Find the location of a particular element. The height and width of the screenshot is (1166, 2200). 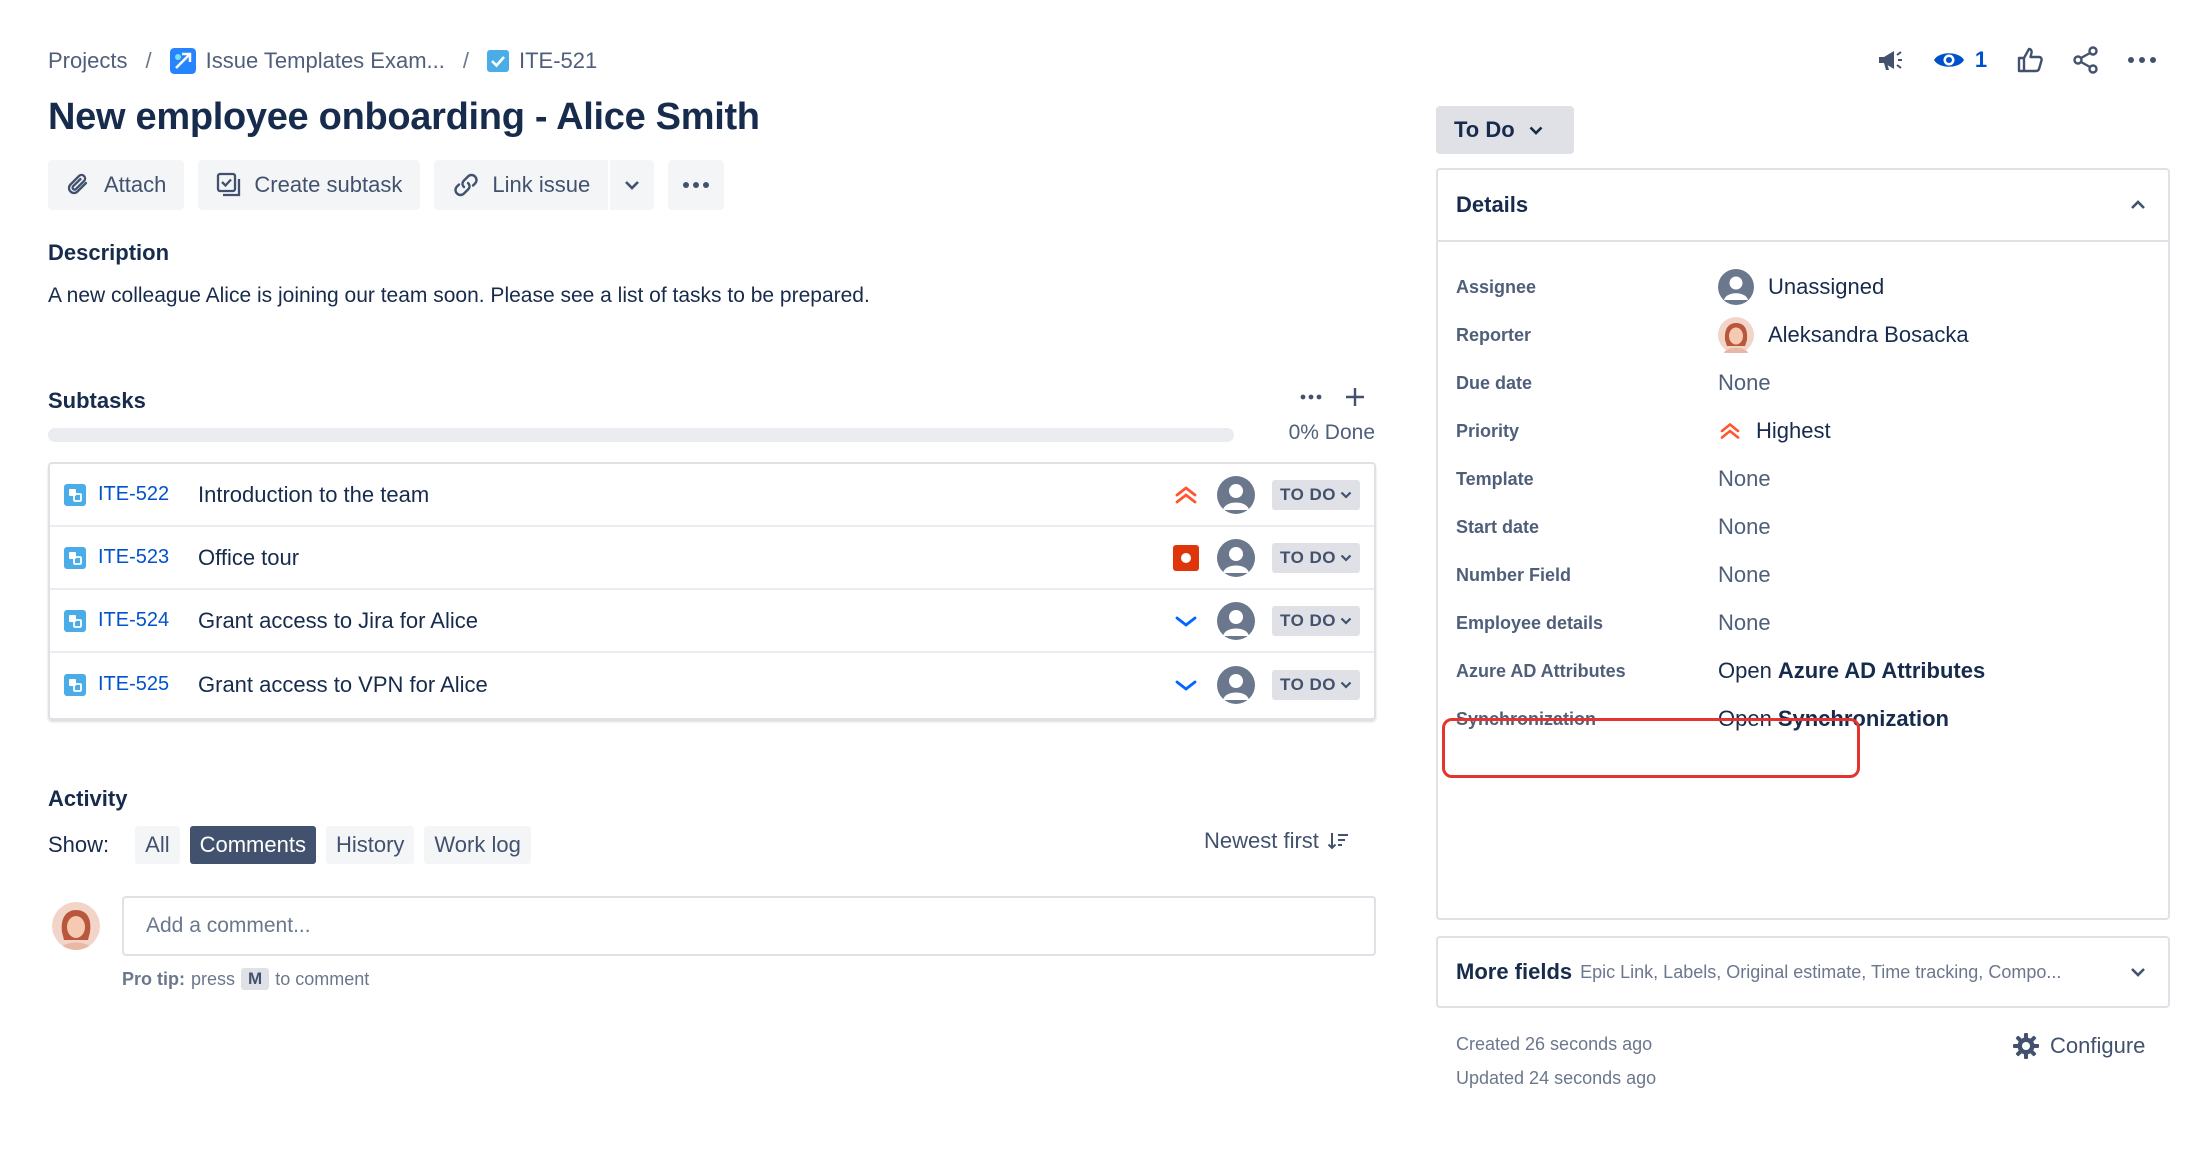

subtask-key: ITE-524 is located at coordinates (133, 620).